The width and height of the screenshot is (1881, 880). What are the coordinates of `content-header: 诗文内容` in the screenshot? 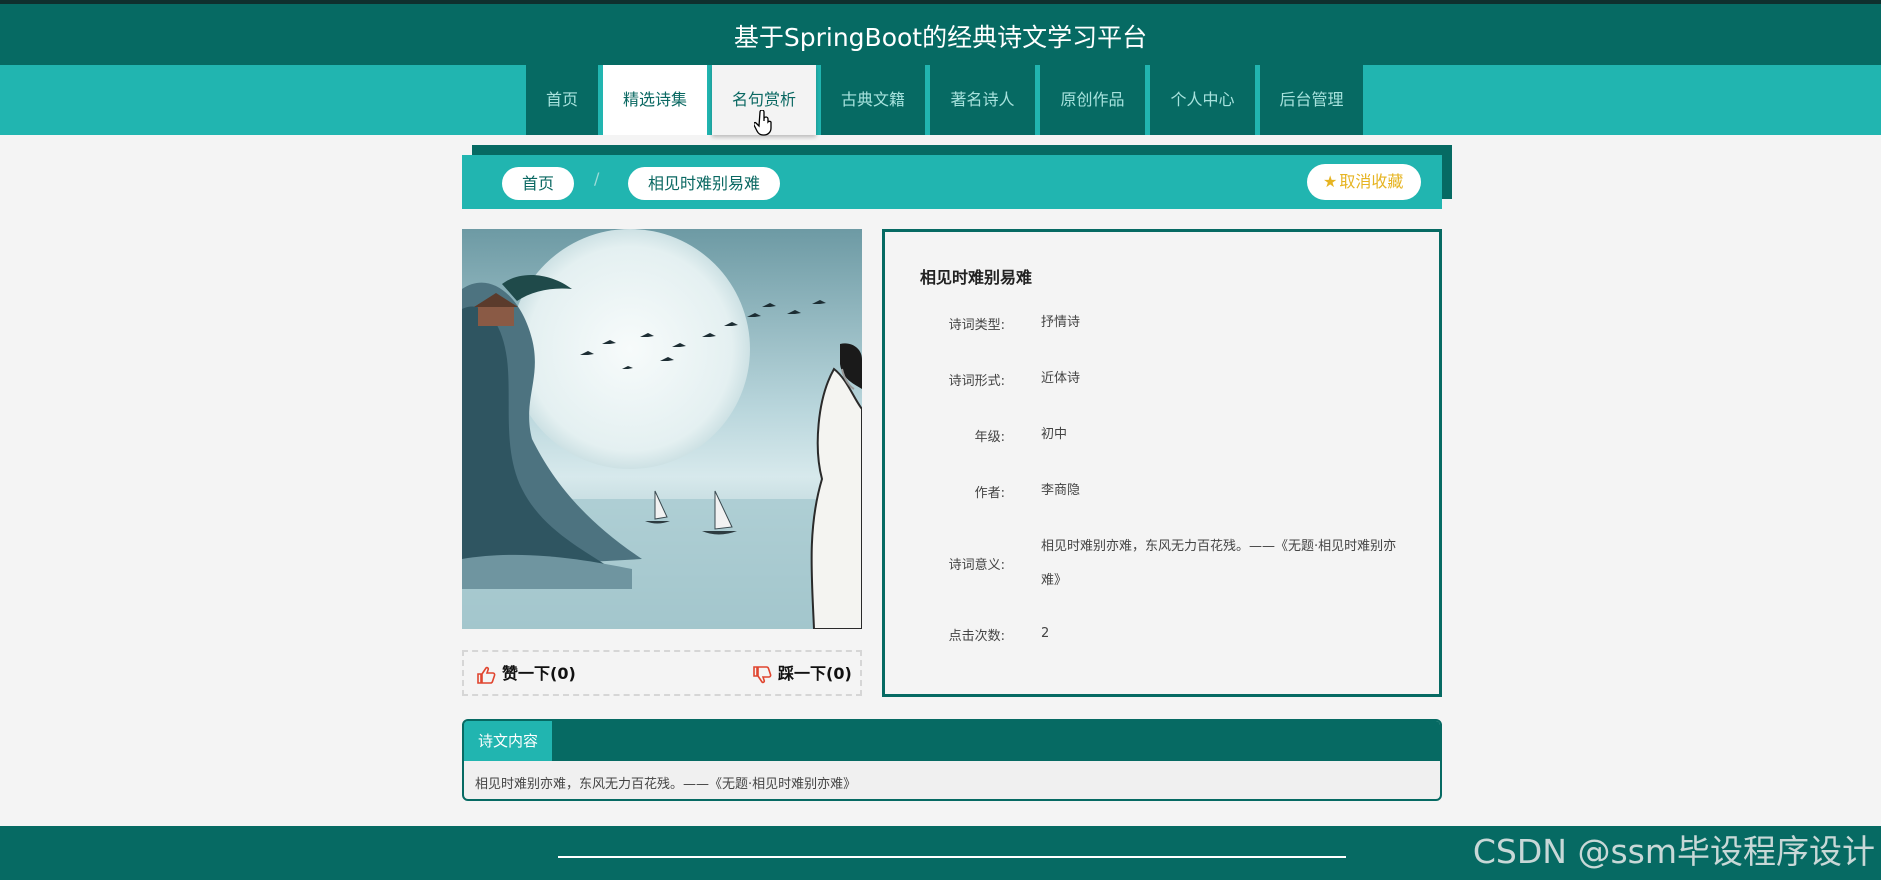 It's located at (952, 741).